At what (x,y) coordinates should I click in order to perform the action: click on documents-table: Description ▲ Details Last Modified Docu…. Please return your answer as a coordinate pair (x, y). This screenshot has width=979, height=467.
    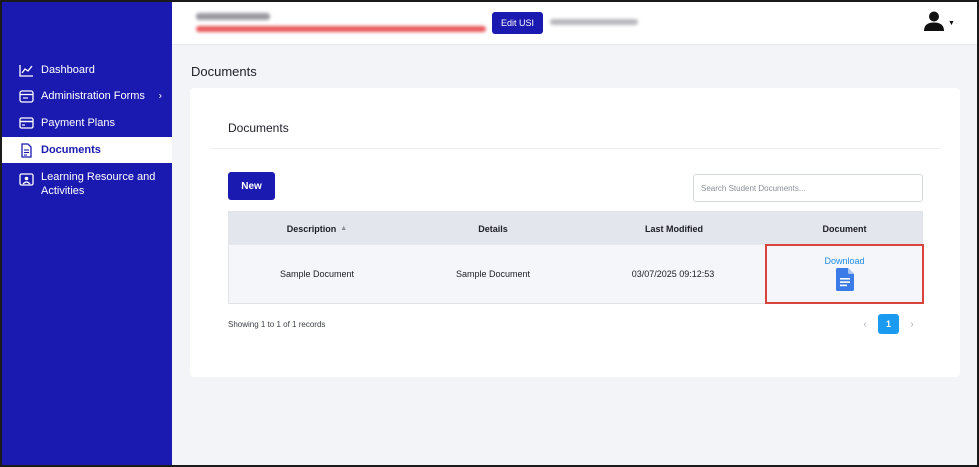
    Looking at the image, I should click on (576, 257).